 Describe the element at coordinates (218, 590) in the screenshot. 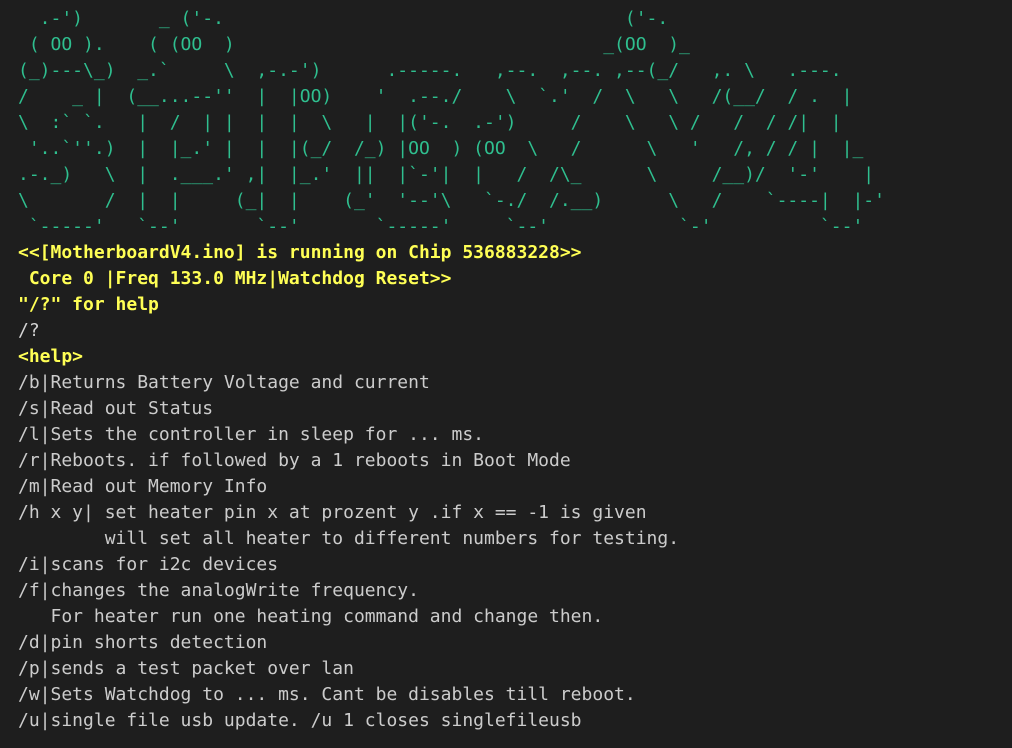

I see `help-item-frequency: /f|changes the analogWrite frequency.` at that location.